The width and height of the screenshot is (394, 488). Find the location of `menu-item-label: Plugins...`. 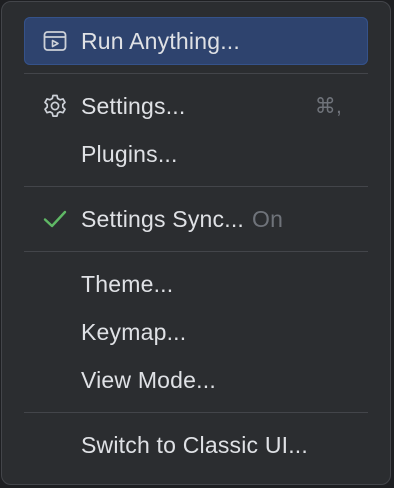

menu-item-label: Plugins... is located at coordinates (129, 153).